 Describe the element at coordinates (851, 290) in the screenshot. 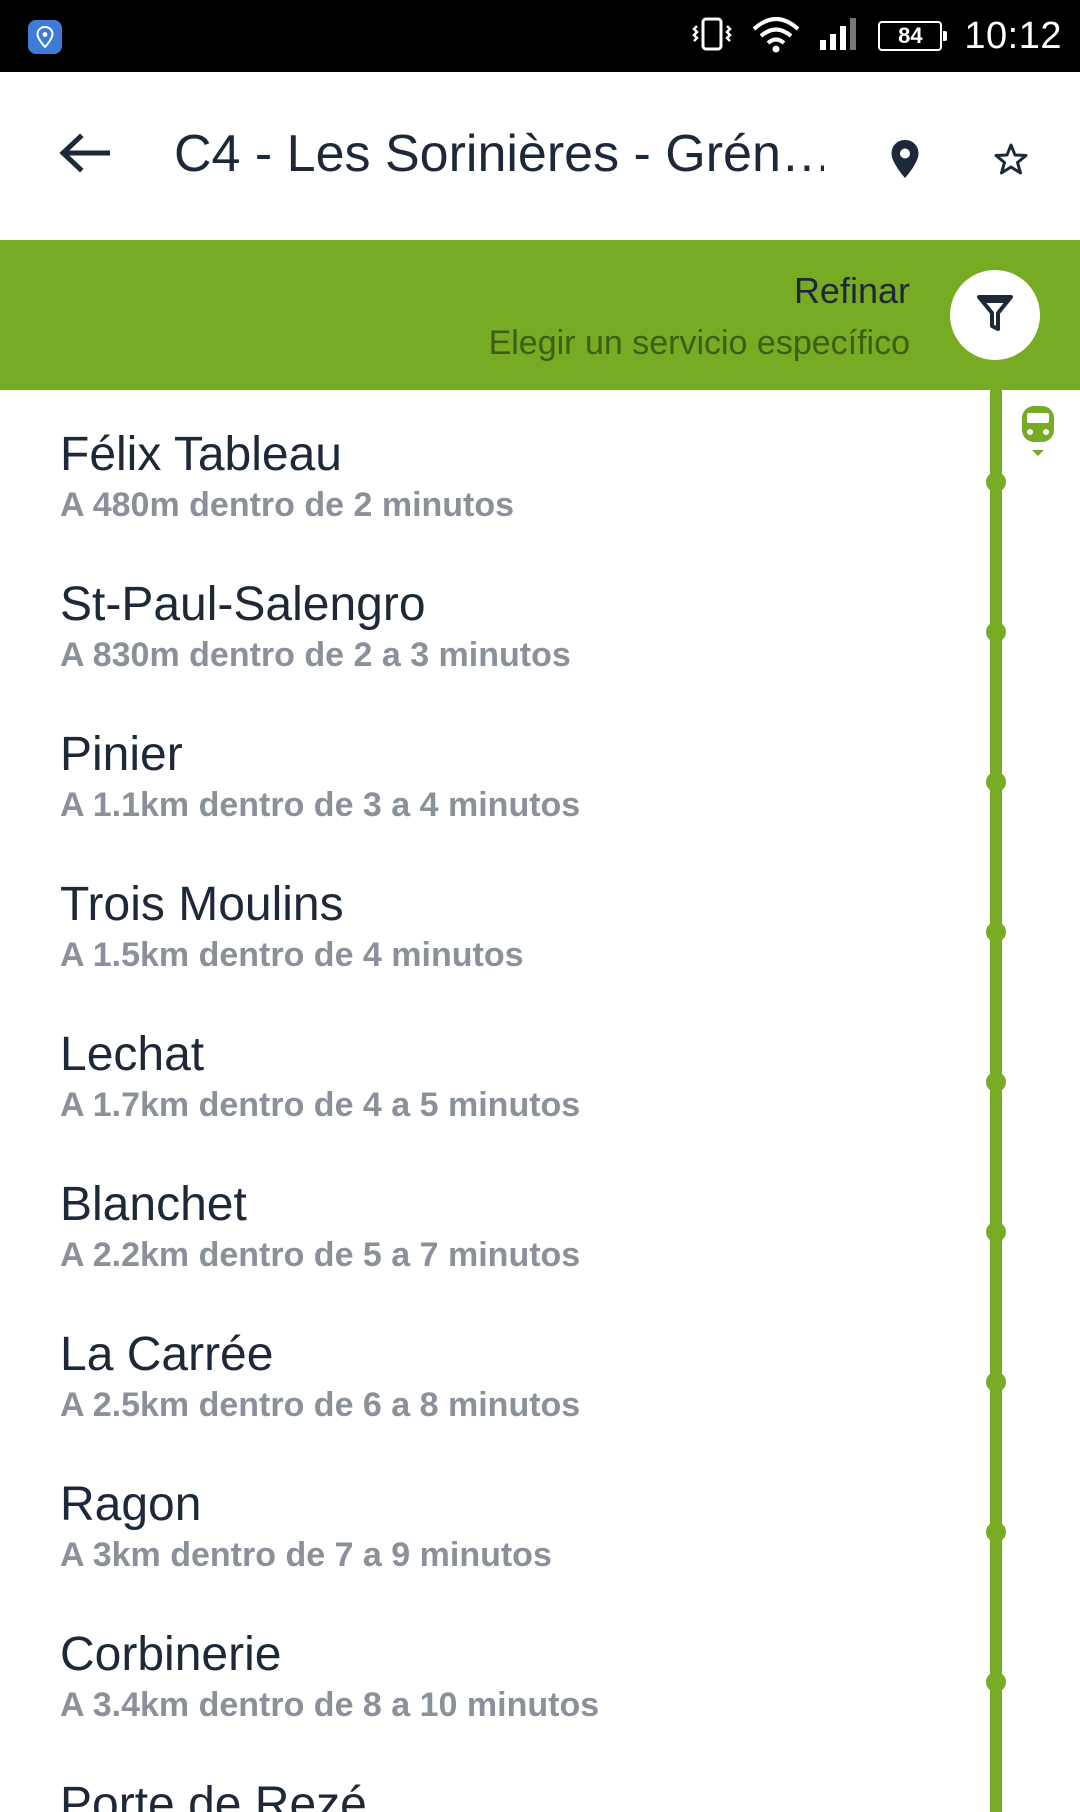

I see `refine-title: Refinar` at that location.